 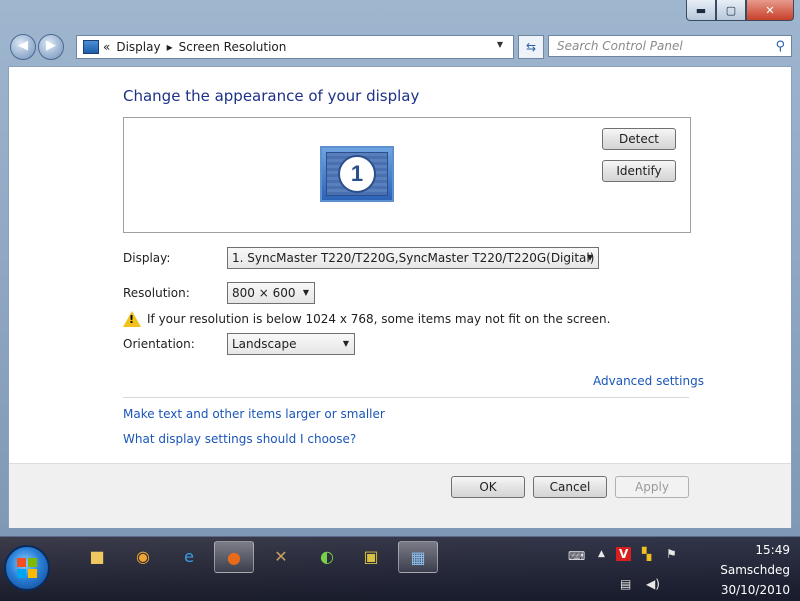 What do you see at coordinates (400, 495) in the screenshot?
I see `dialog-button-bar: OK Cancel Apply` at bounding box center [400, 495].